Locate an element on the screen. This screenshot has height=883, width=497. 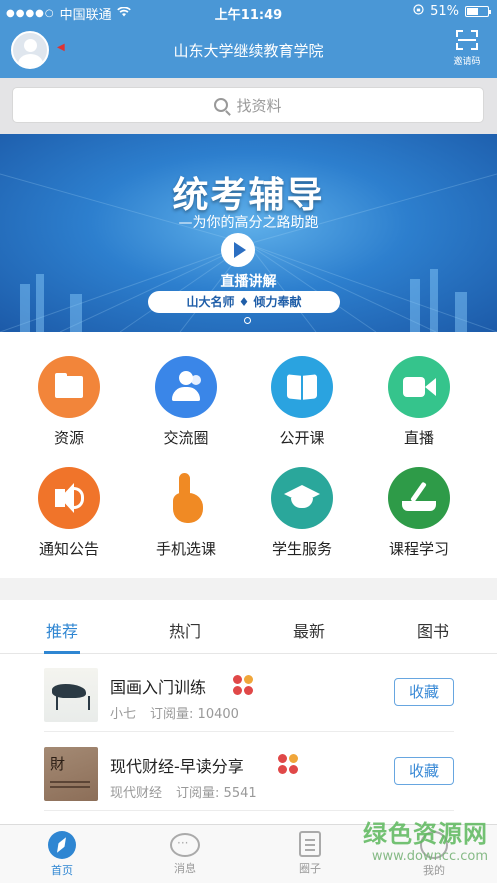
tab-bar-label: 首页 is located at coordinates (62, 870).